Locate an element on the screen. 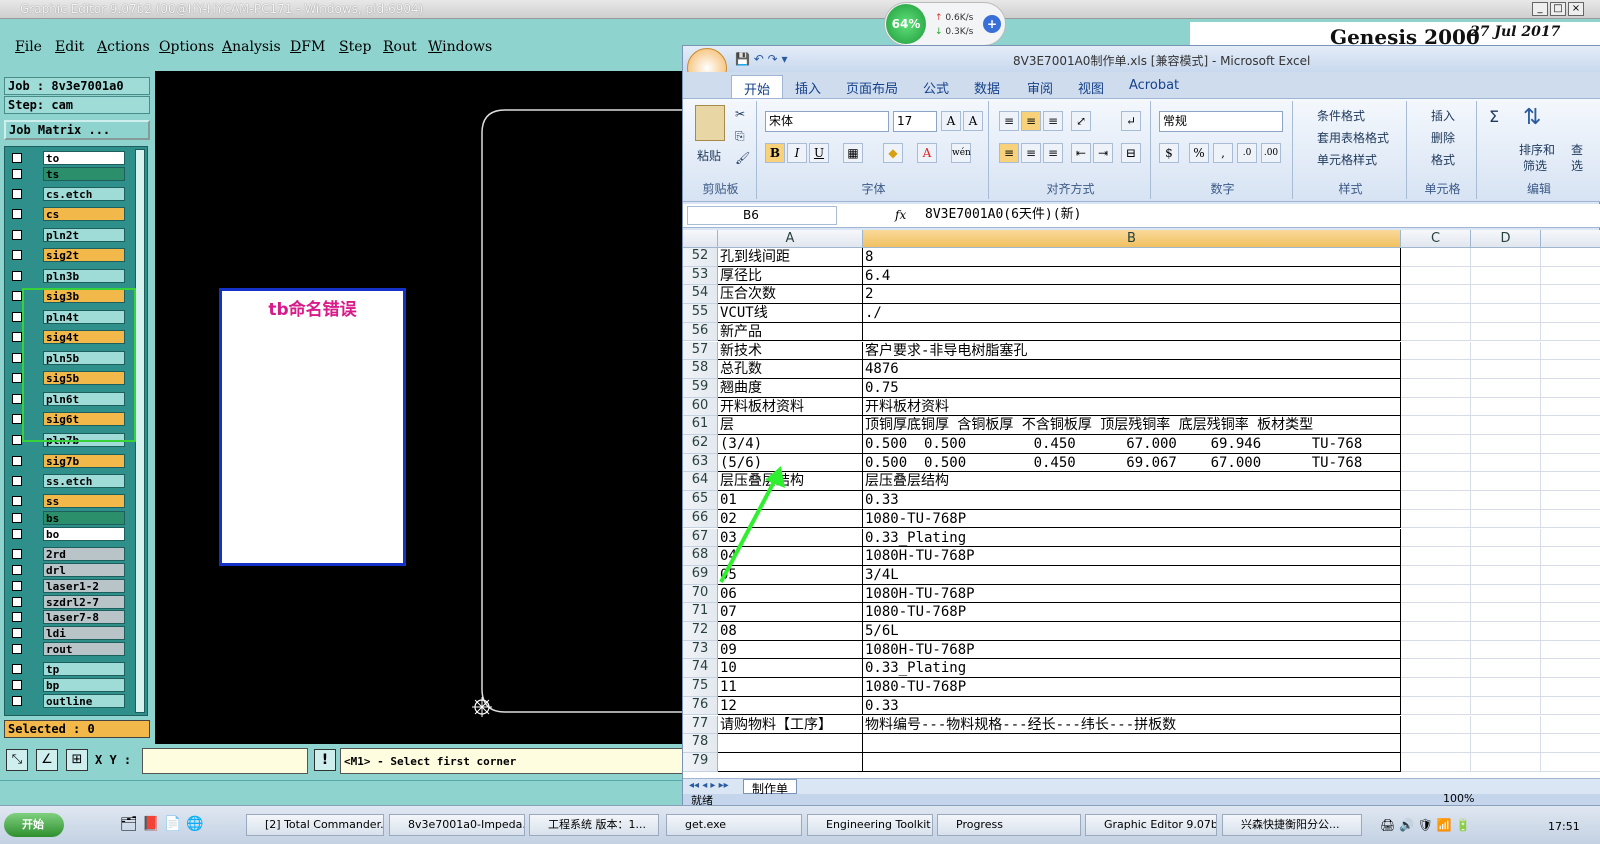  layer-row-bp: bp is located at coordinates (67, 685).